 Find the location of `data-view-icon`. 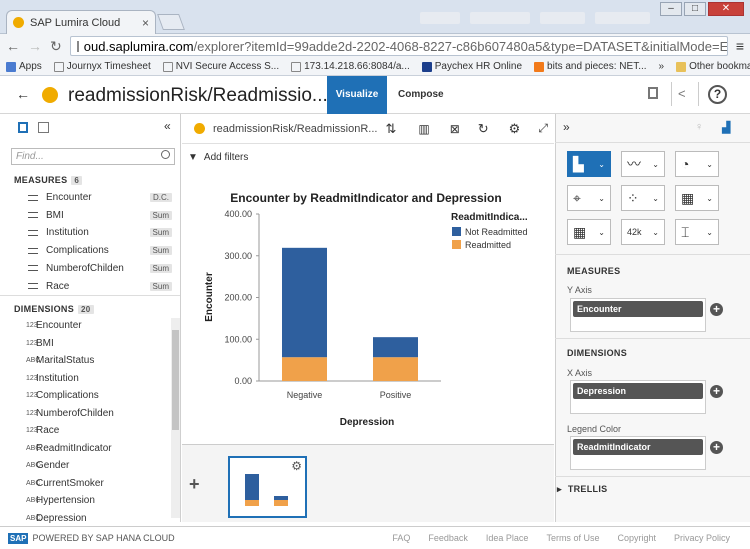

data-view-icon is located at coordinates (23, 127).